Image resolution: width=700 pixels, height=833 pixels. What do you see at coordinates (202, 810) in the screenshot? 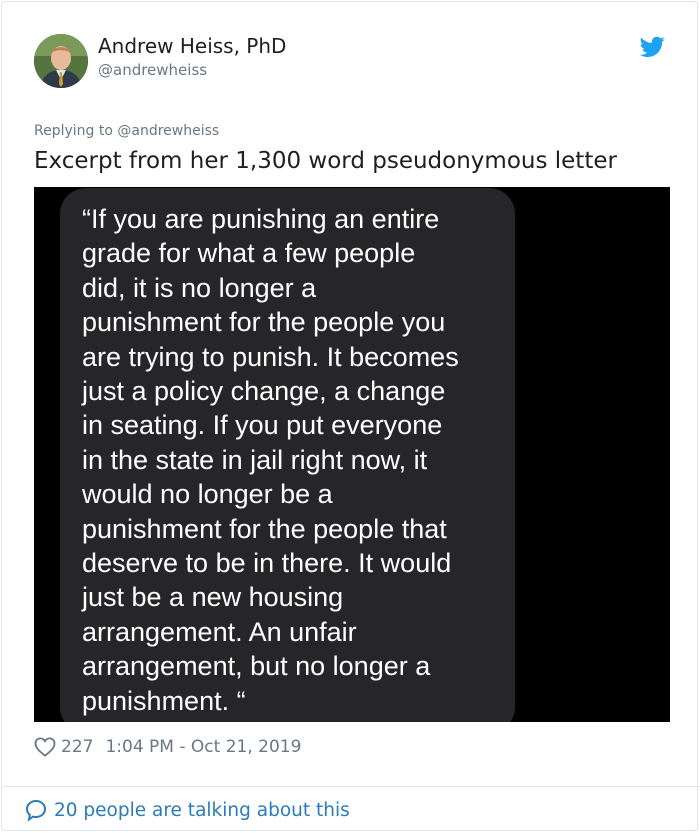
I see `talking-about-text: 20 people are talking about this` at bounding box center [202, 810].